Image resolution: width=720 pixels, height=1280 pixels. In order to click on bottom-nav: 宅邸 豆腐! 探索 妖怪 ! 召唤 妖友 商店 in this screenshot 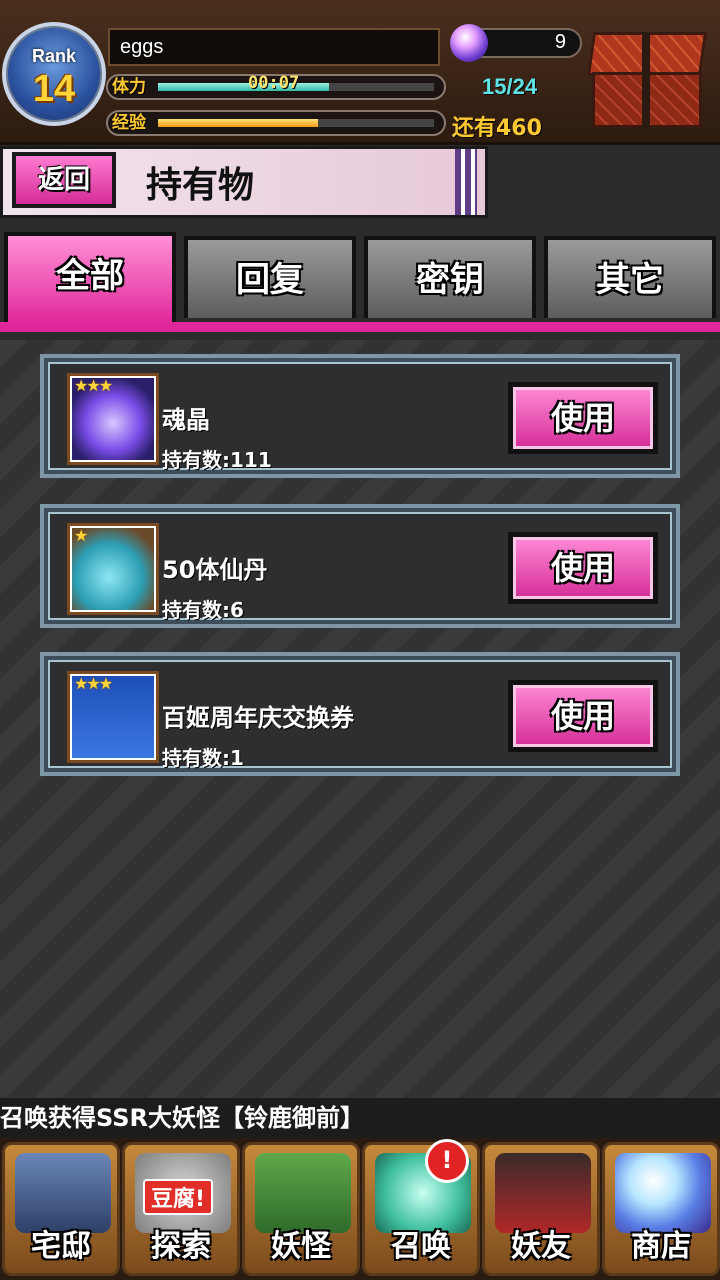, I will do `click(360, 1209)`.